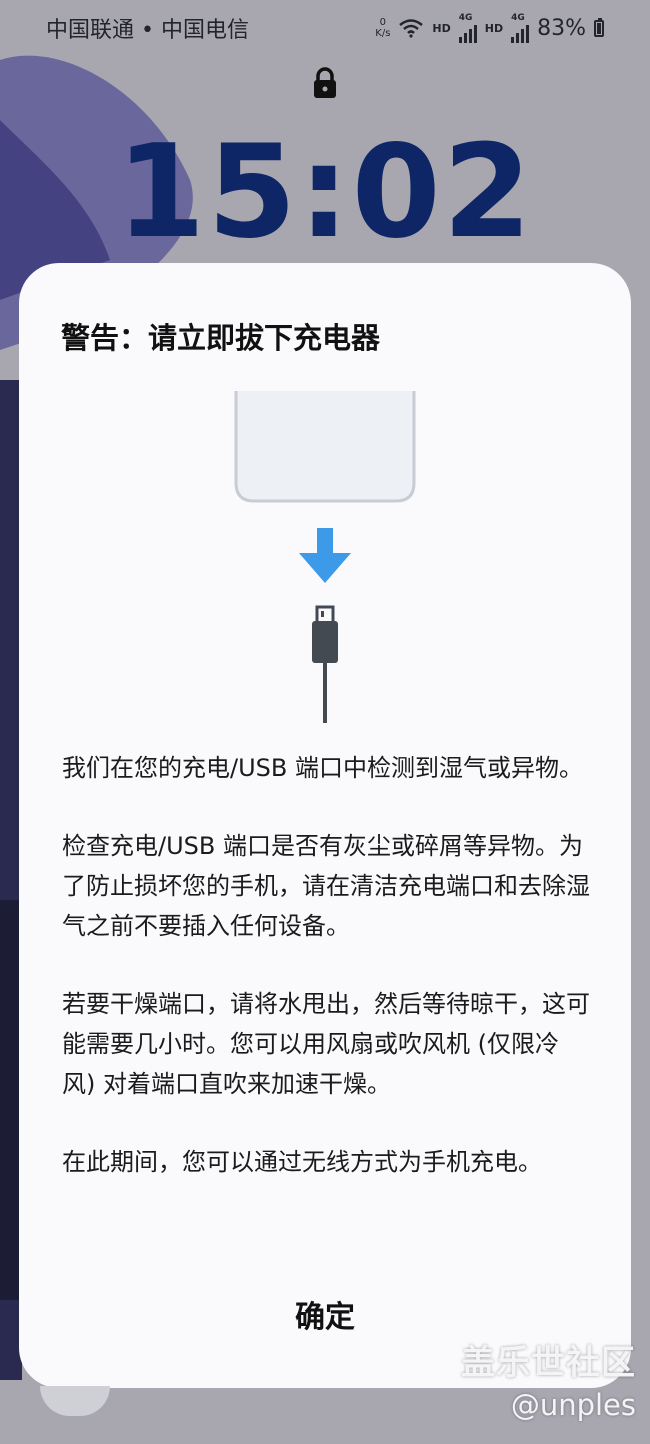 The height and width of the screenshot is (1444, 650). Describe the element at coordinates (302, 1162) in the screenshot. I see `message-paragraph: 在此期间，您可以通过无线方式为手机充电。` at that location.